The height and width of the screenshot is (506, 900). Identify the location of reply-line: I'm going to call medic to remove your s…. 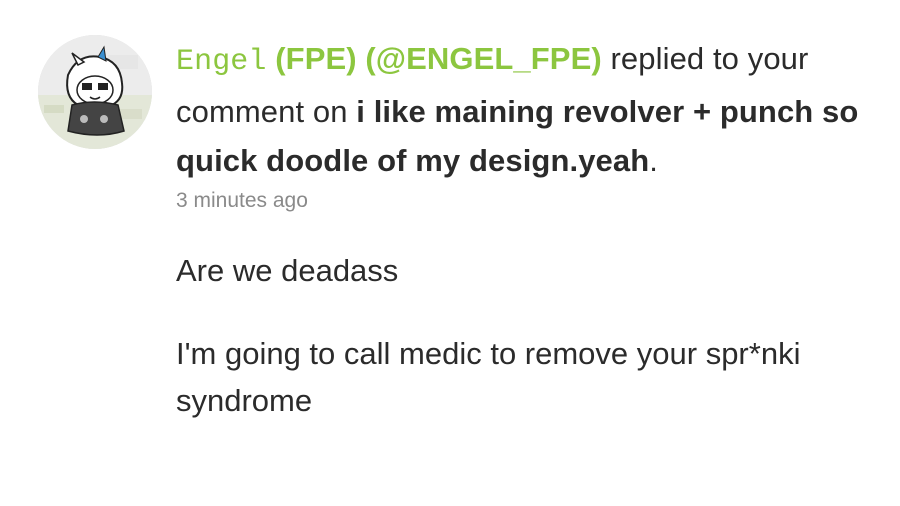
(488, 377).